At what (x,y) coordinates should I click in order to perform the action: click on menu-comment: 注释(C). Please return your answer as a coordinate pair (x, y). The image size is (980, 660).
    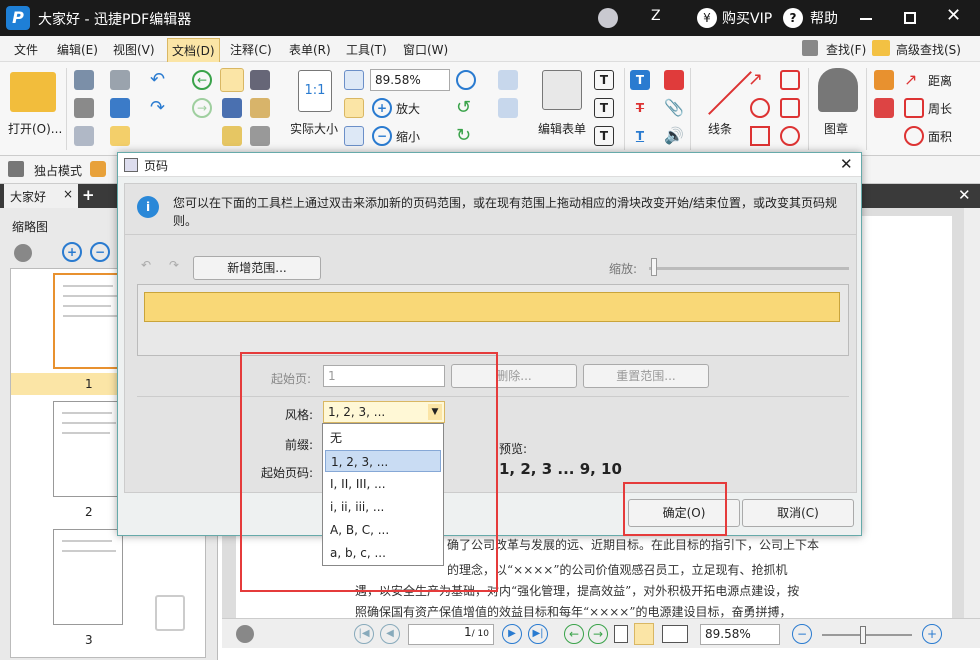
    Looking at the image, I should click on (251, 49).